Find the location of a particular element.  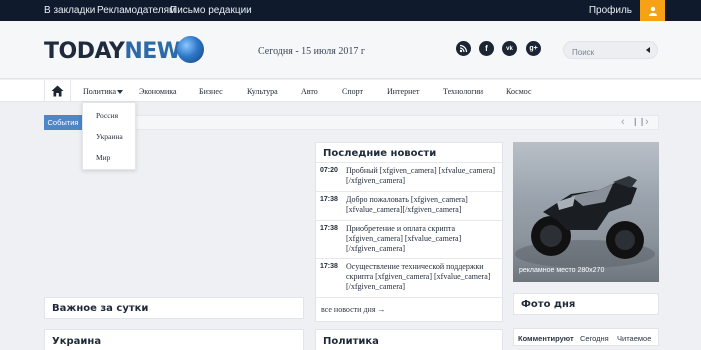

all-news-link: все новости дня → is located at coordinates (353, 309).